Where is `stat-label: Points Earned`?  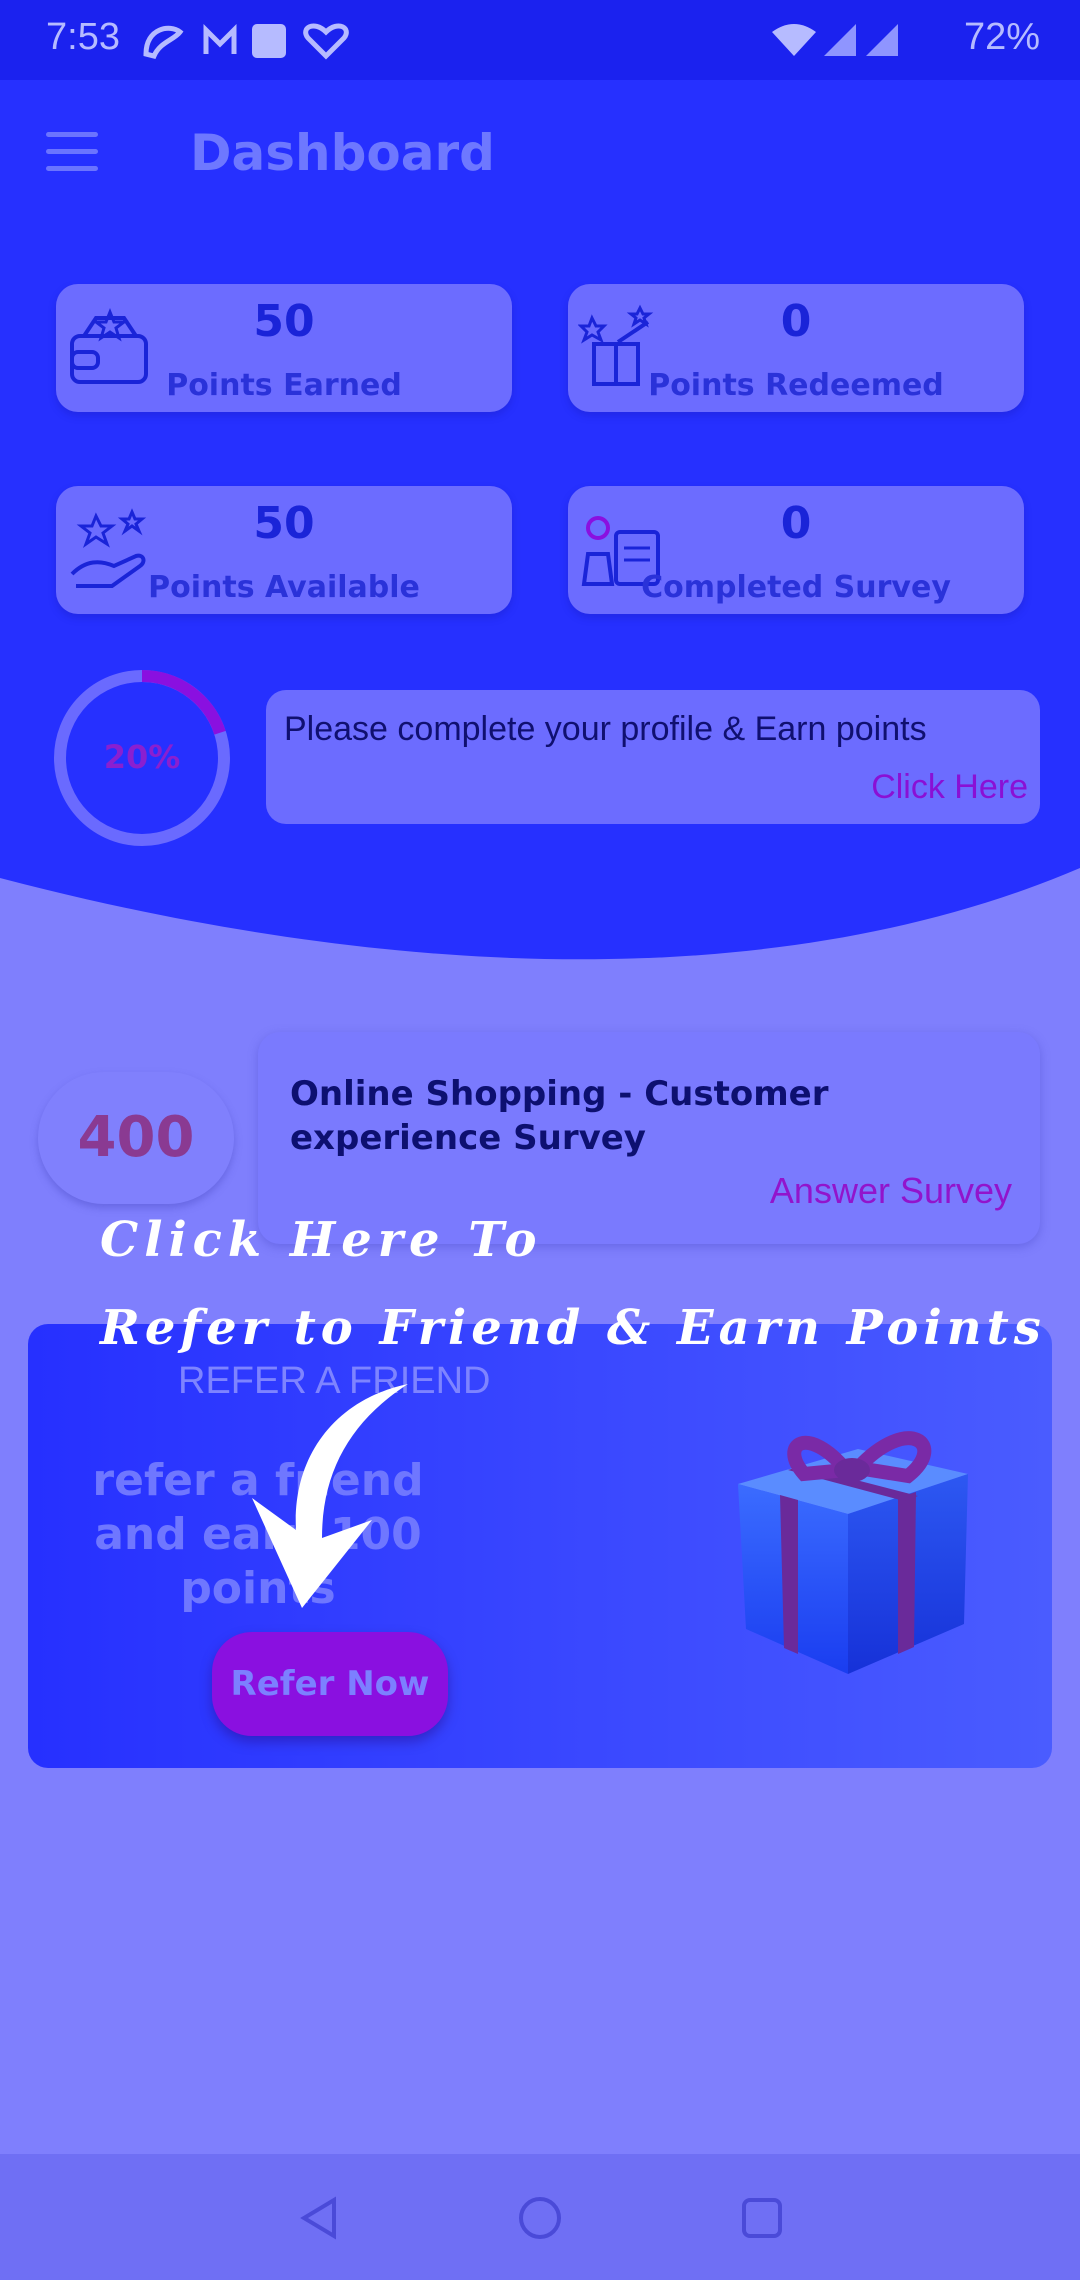 stat-label: Points Earned is located at coordinates (284, 385).